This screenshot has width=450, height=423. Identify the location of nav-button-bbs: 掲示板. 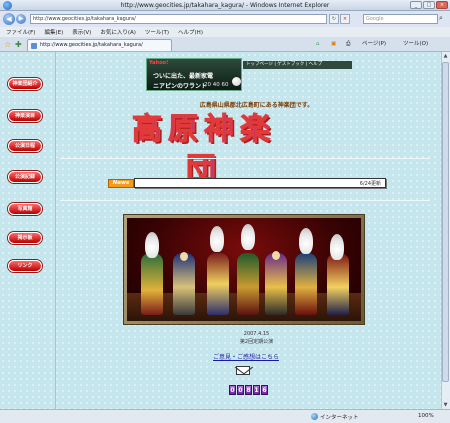
(25, 238).